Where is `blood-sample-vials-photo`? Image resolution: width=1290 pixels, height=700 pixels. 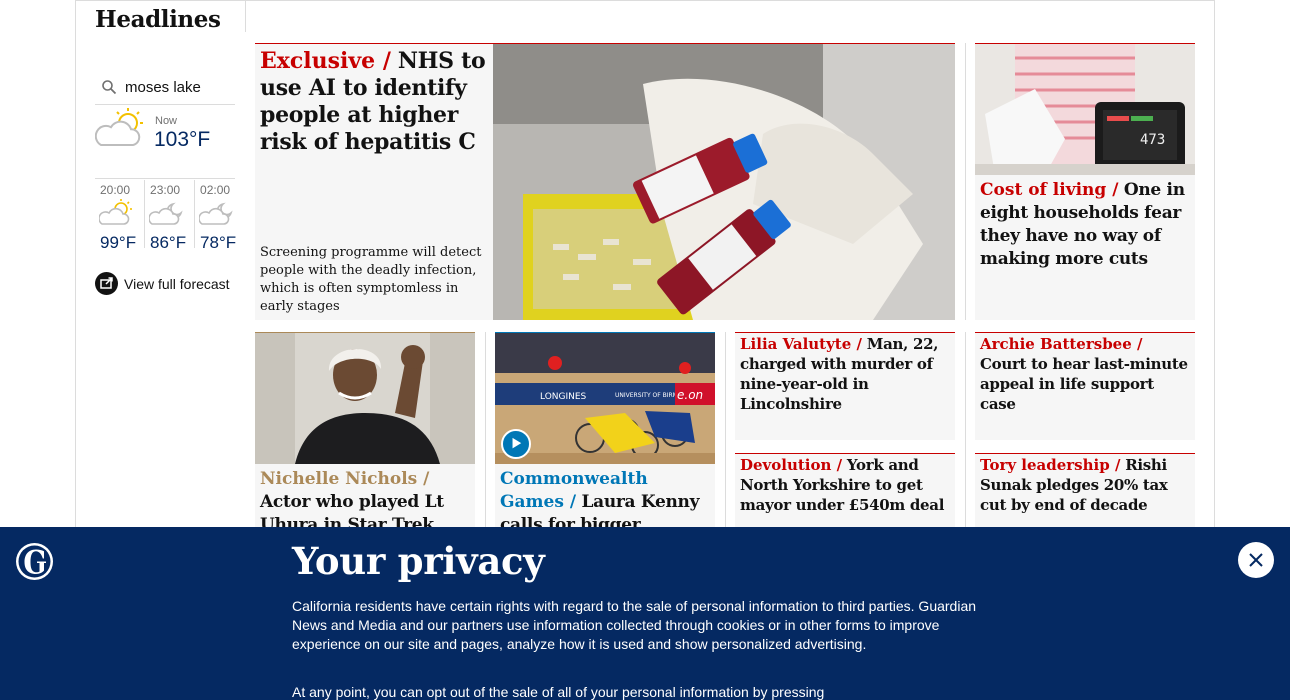 blood-sample-vials-photo is located at coordinates (724, 182).